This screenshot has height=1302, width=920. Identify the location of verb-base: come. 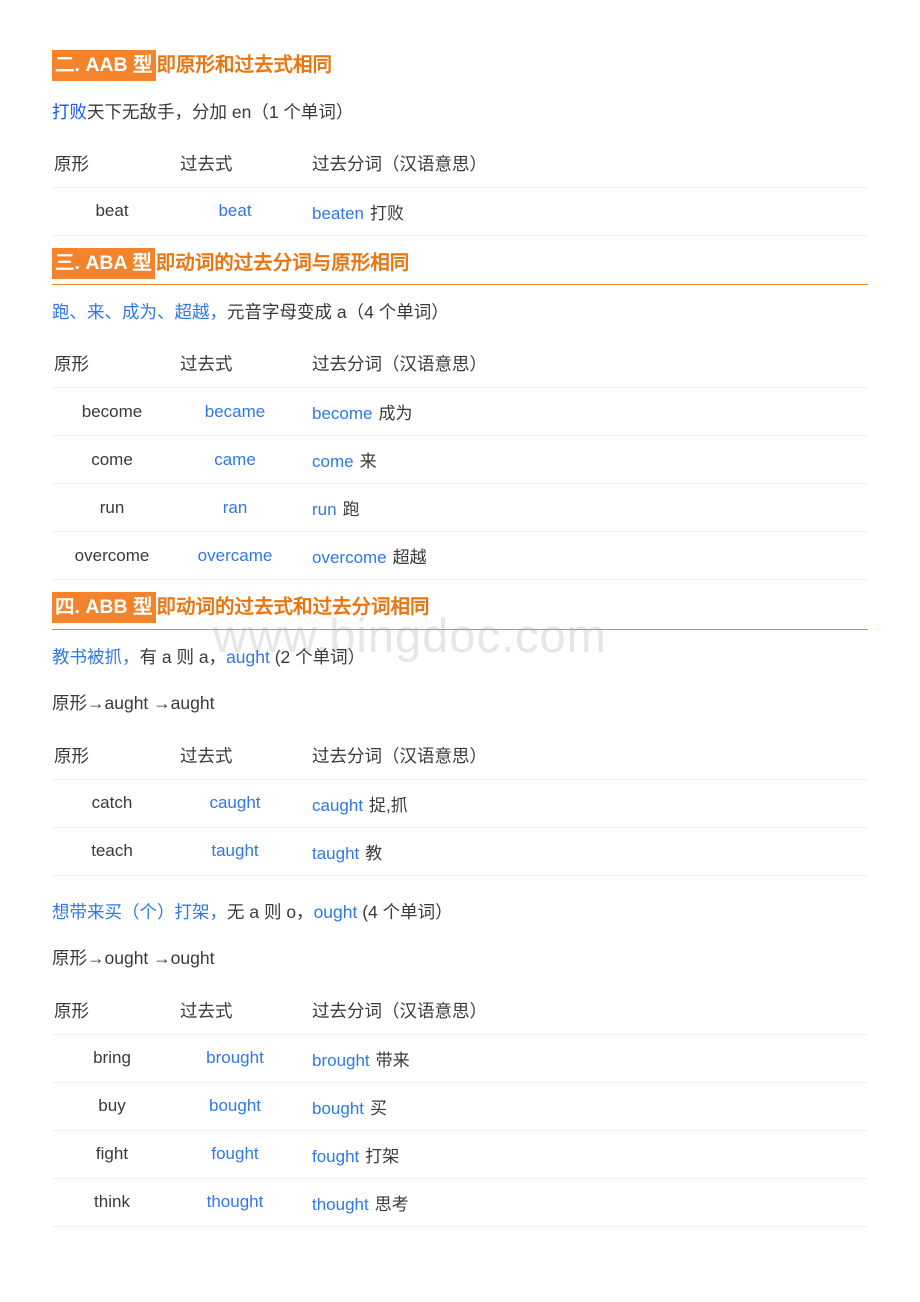
(112, 459).